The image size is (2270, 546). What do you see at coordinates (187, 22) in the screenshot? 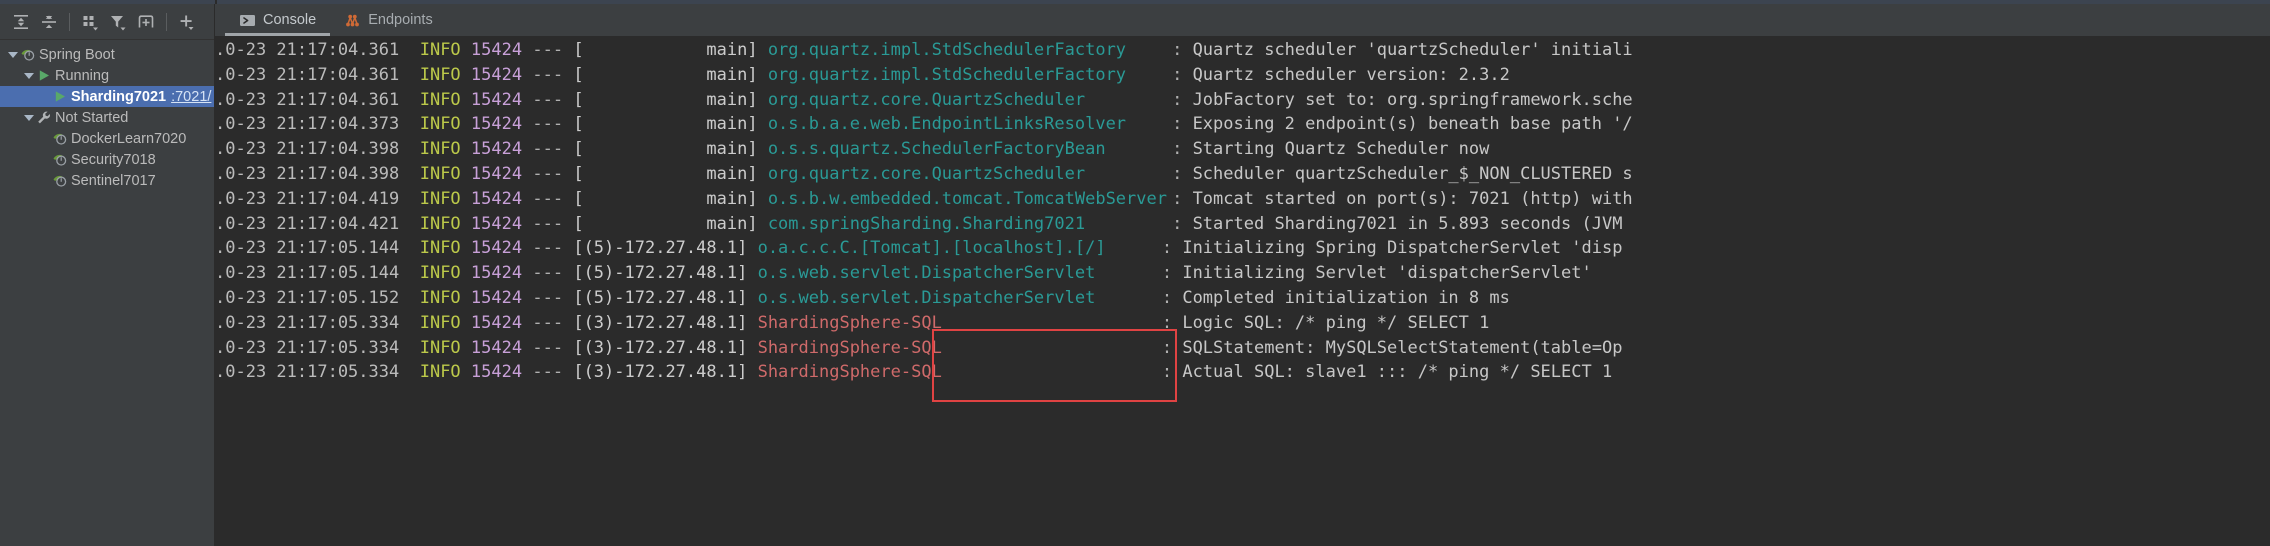
I see `add-button` at bounding box center [187, 22].